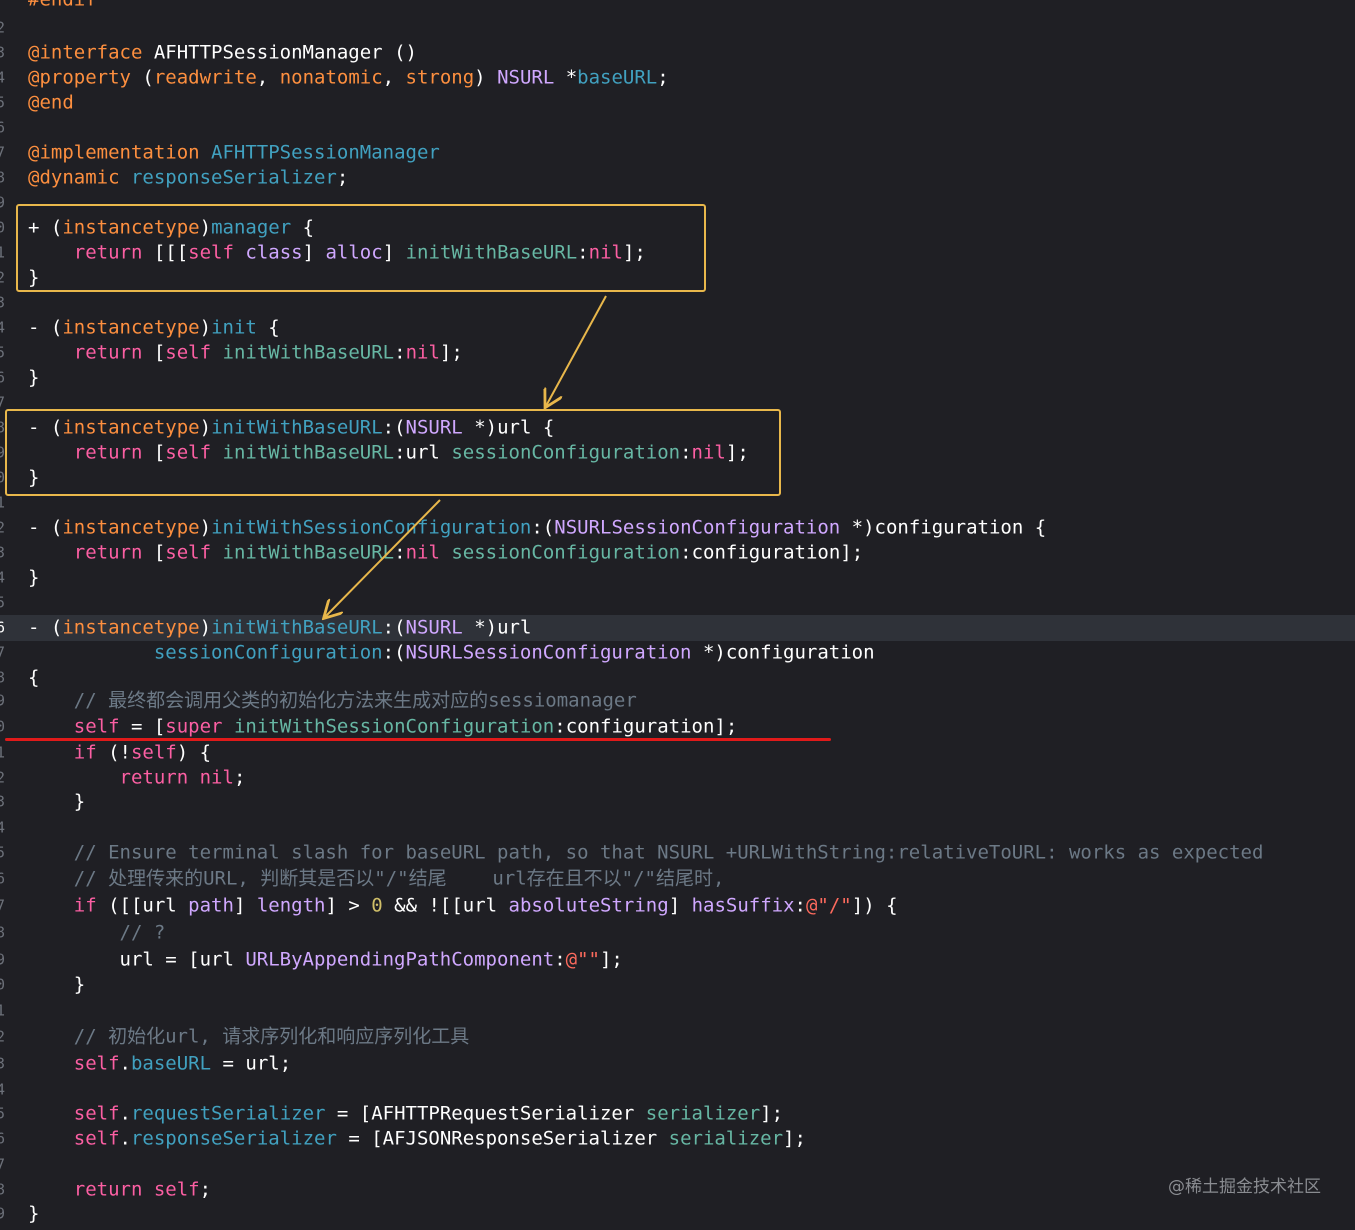  What do you see at coordinates (1244, 1187) in the screenshot?
I see `watermark: @稀土掘金技术社区` at bounding box center [1244, 1187].